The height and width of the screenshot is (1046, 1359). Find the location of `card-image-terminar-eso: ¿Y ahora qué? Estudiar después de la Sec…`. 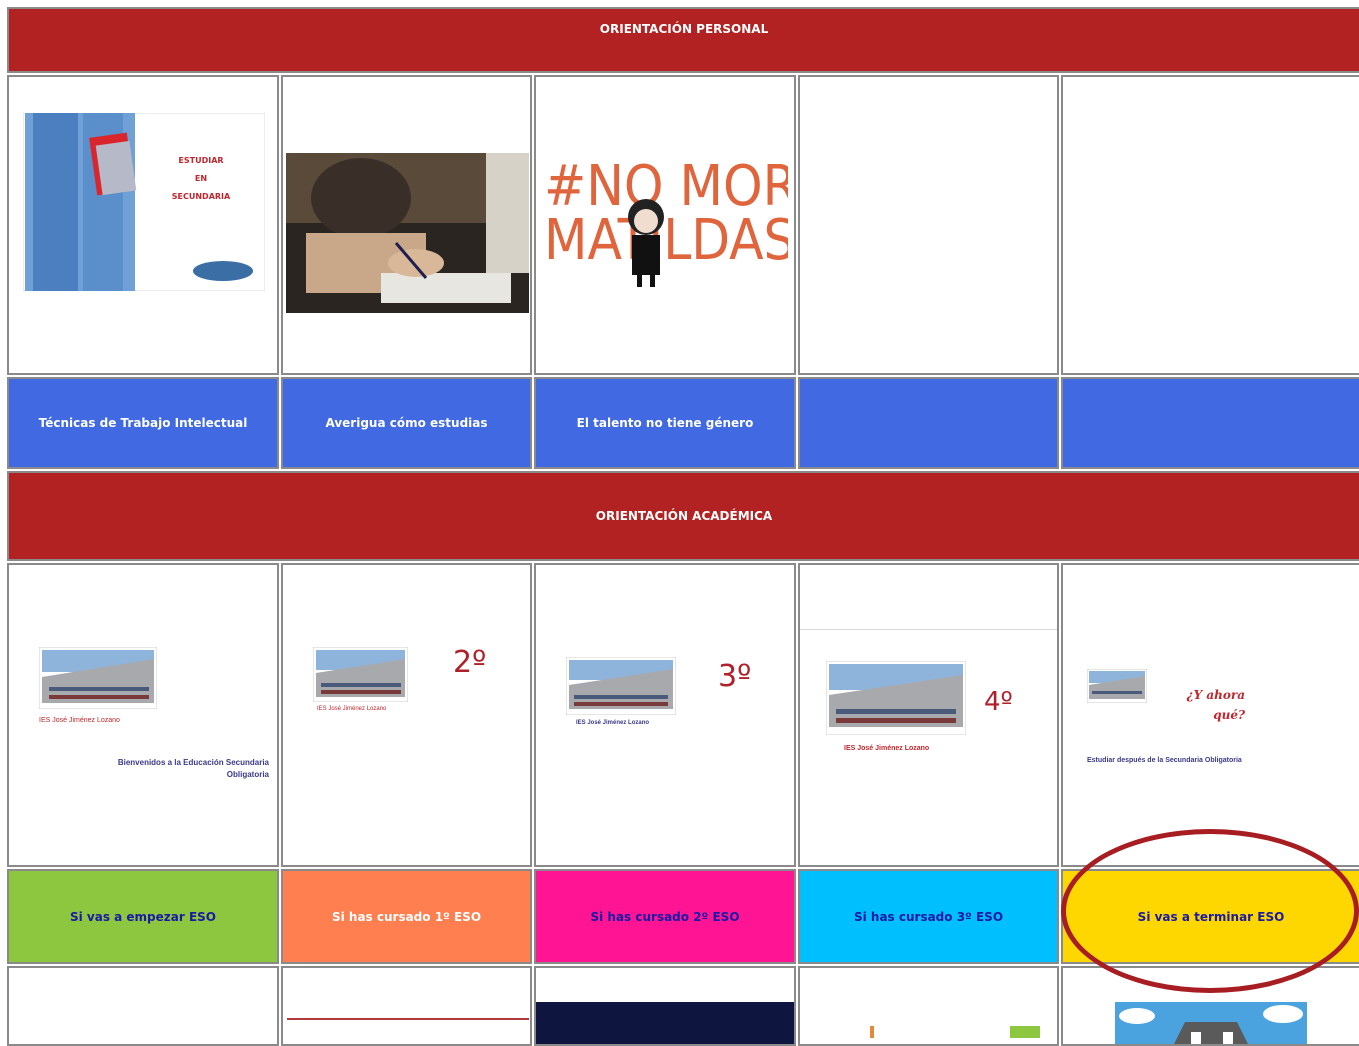

card-image-terminar-eso: ¿Y ahora qué? Estudiar después de la Sec… is located at coordinates (1210, 715).